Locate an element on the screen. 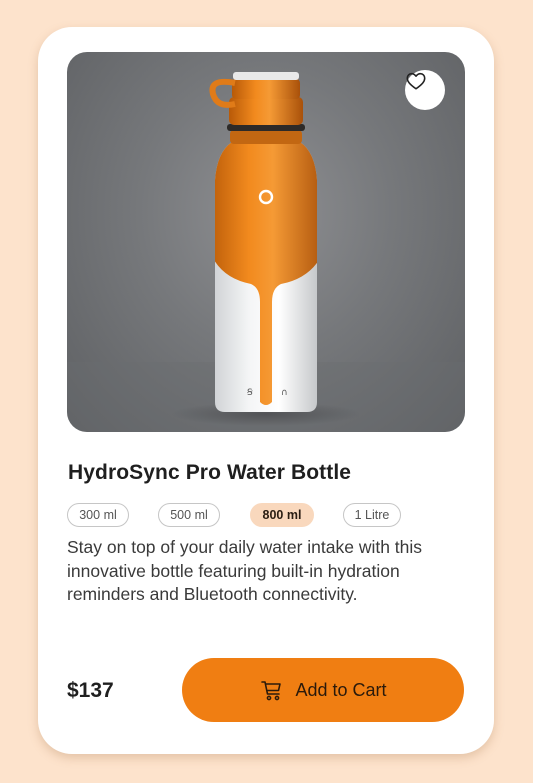 This screenshot has height=783, width=533. cart-icon is located at coordinates (272, 690).